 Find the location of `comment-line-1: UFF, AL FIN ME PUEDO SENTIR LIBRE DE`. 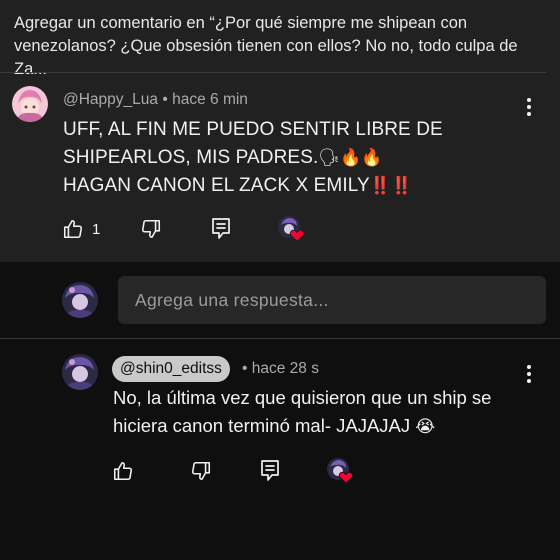

comment-line-1: UFF, AL FIN ME PUEDO SENTIR LIBRE DE is located at coordinates (253, 129).